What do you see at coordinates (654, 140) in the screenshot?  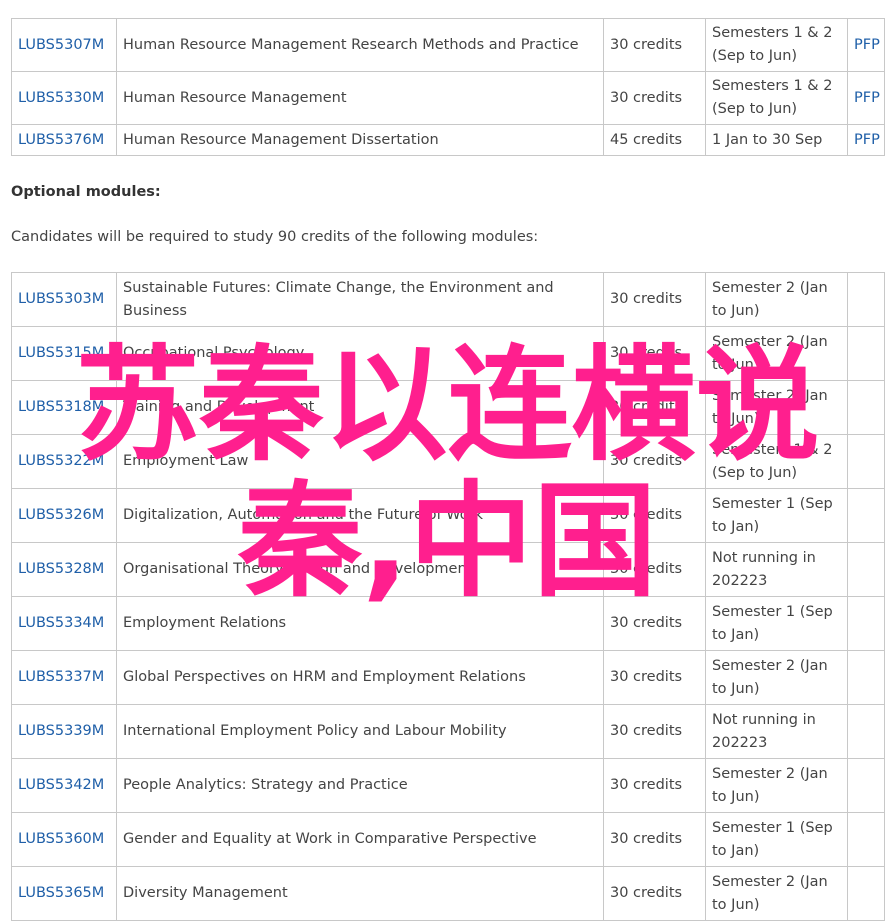 I see `module-credits: 45 credits` at bounding box center [654, 140].